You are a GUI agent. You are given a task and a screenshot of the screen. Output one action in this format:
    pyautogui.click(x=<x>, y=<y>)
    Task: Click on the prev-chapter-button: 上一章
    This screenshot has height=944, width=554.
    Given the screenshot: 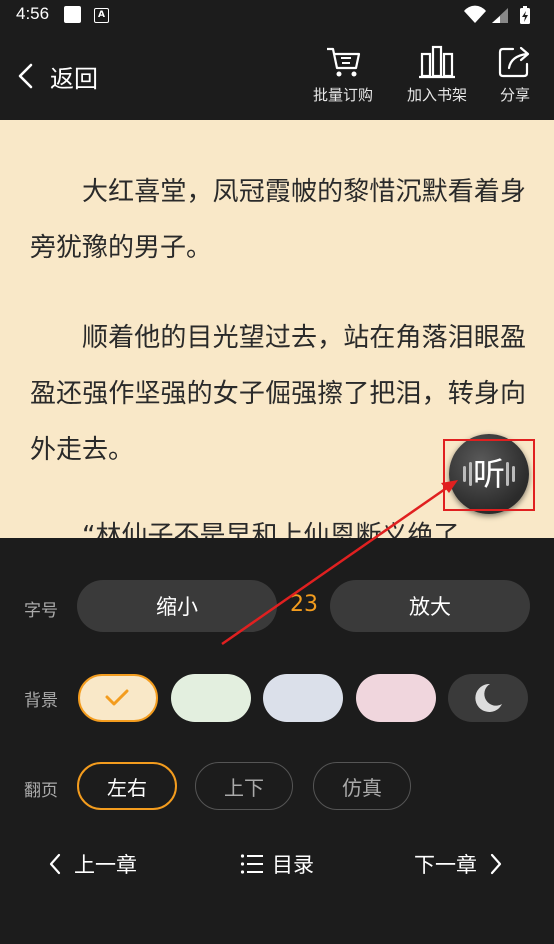 What is the action you would take?
    pyautogui.click(x=92, y=864)
    